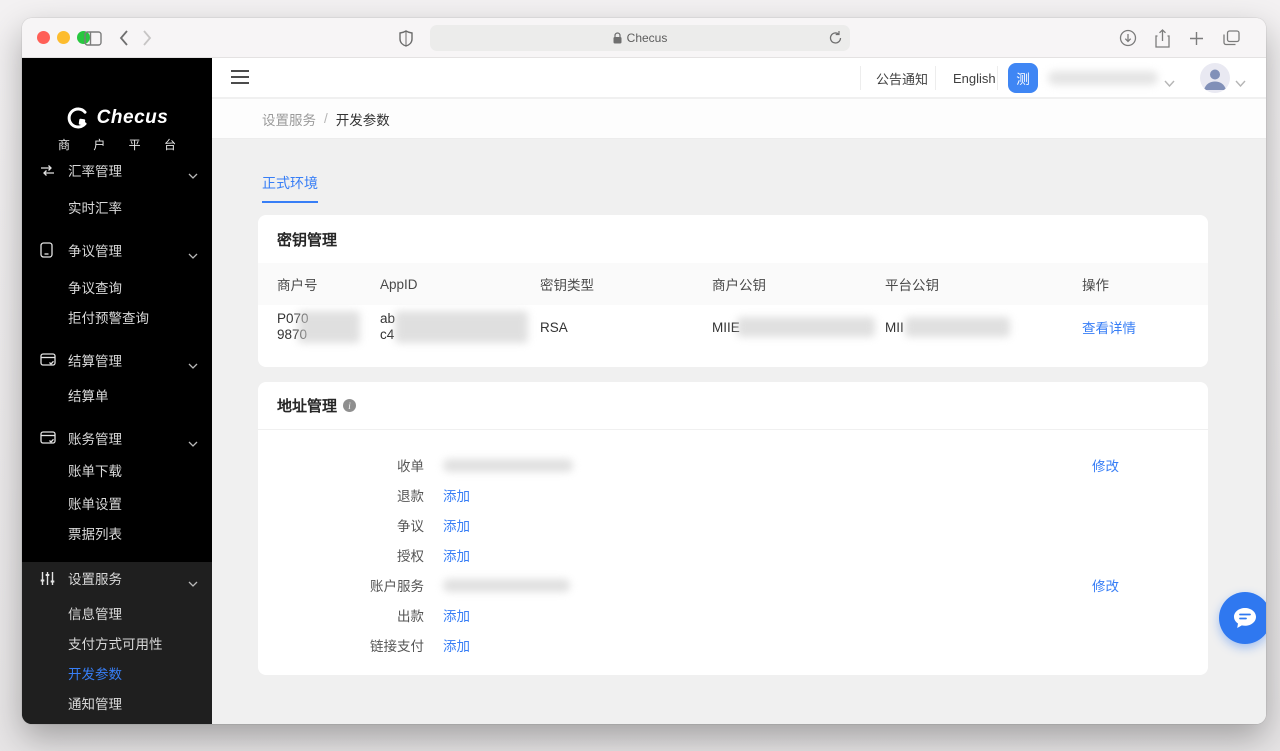 This screenshot has height=751, width=1280. Describe the element at coordinates (95, 361) in the screenshot. I see `sidebar-item-label: 结算管理` at that location.